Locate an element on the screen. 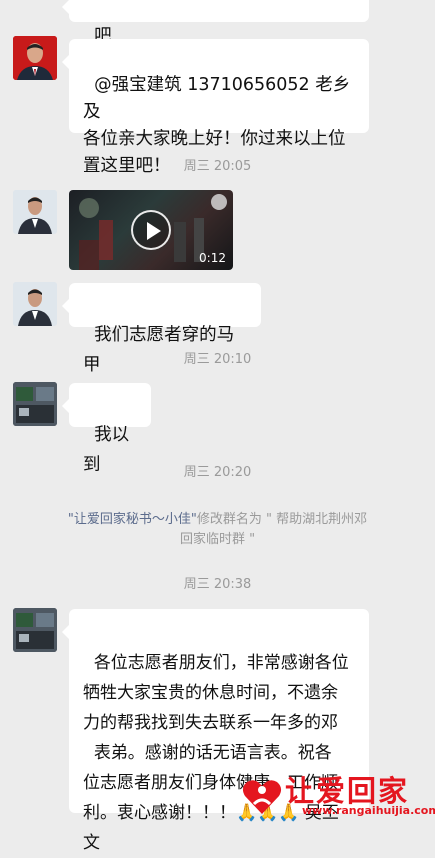 The height and width of the screenshot is (858, 435). watermark-logo: 让爱回家 www.rangaihuijia.com is located at coordinates (337, 796).